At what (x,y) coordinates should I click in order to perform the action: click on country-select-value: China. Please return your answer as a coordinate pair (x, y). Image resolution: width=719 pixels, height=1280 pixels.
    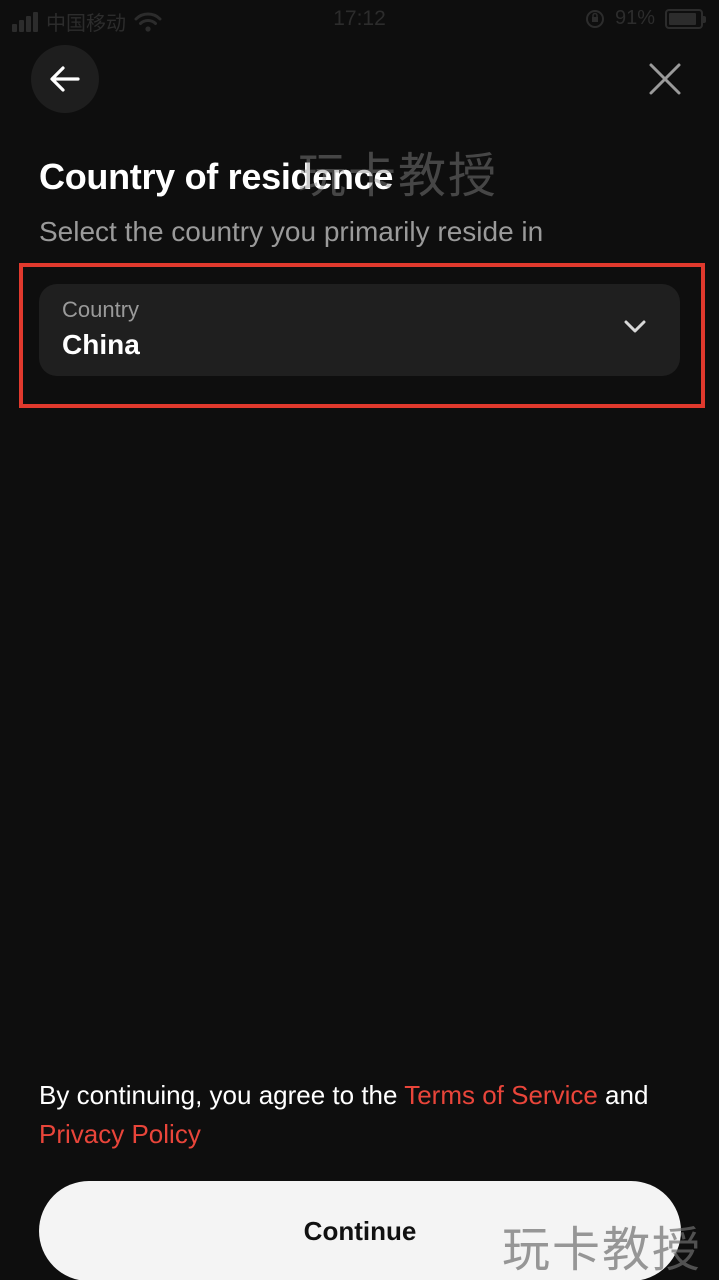
    Looking at the image, I should click on (101, 344).